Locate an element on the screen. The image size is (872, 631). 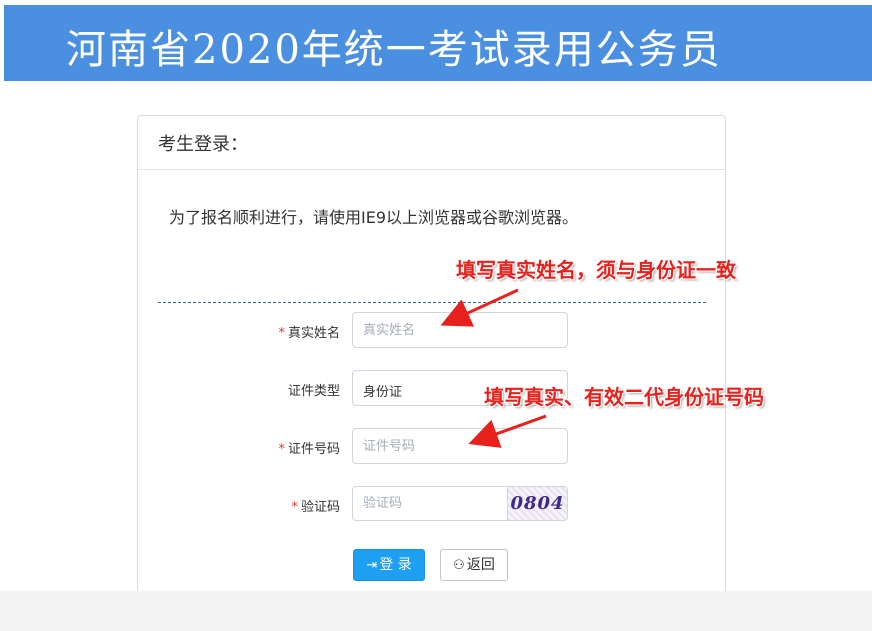
divider is located at coordinates (432, 302).